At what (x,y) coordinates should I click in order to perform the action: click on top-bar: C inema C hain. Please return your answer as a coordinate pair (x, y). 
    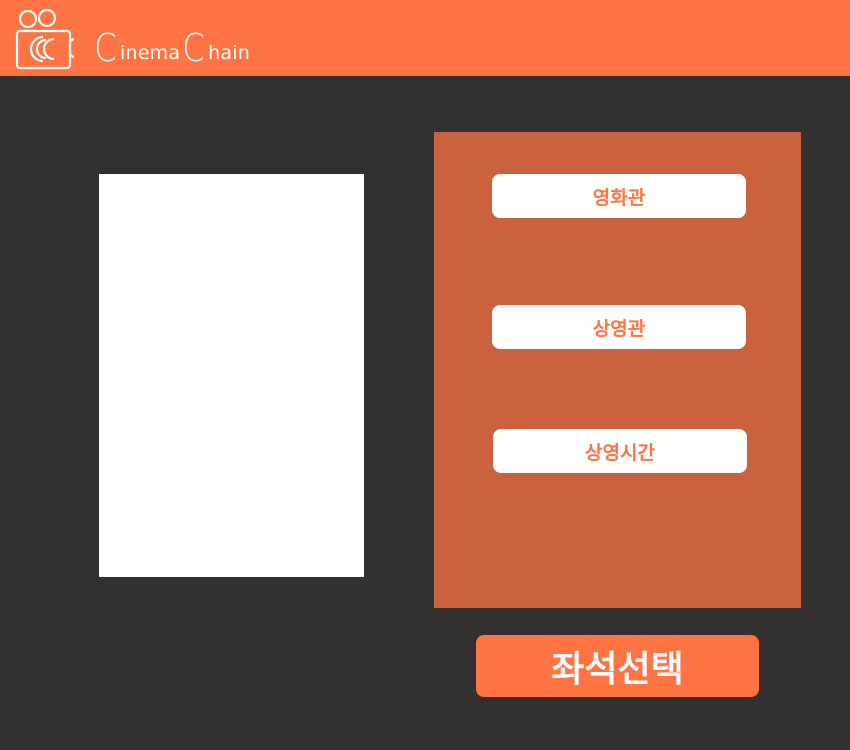
    Looking at the image, I should click on (425, 38).